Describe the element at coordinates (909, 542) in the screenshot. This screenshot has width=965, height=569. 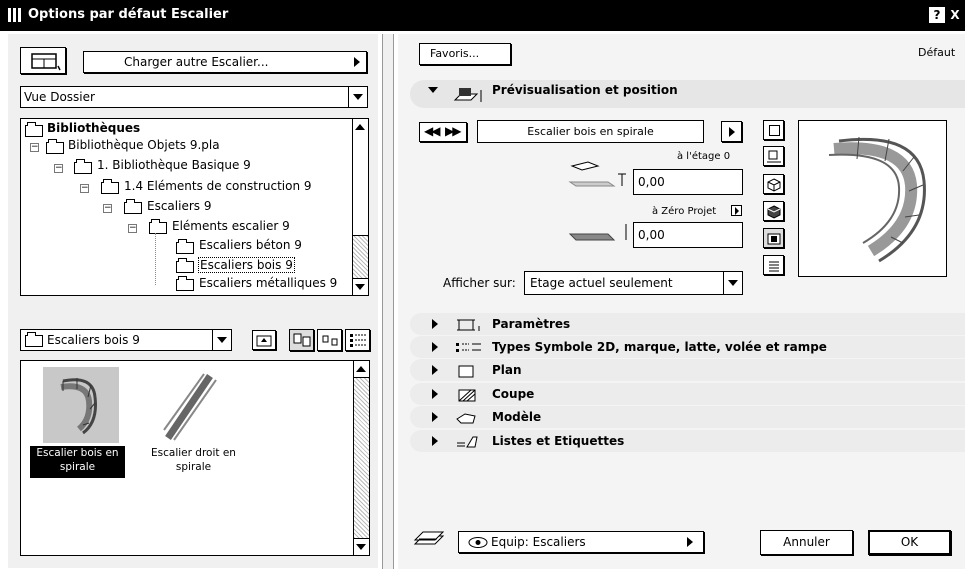
I see `ok-button: OK` at that location.